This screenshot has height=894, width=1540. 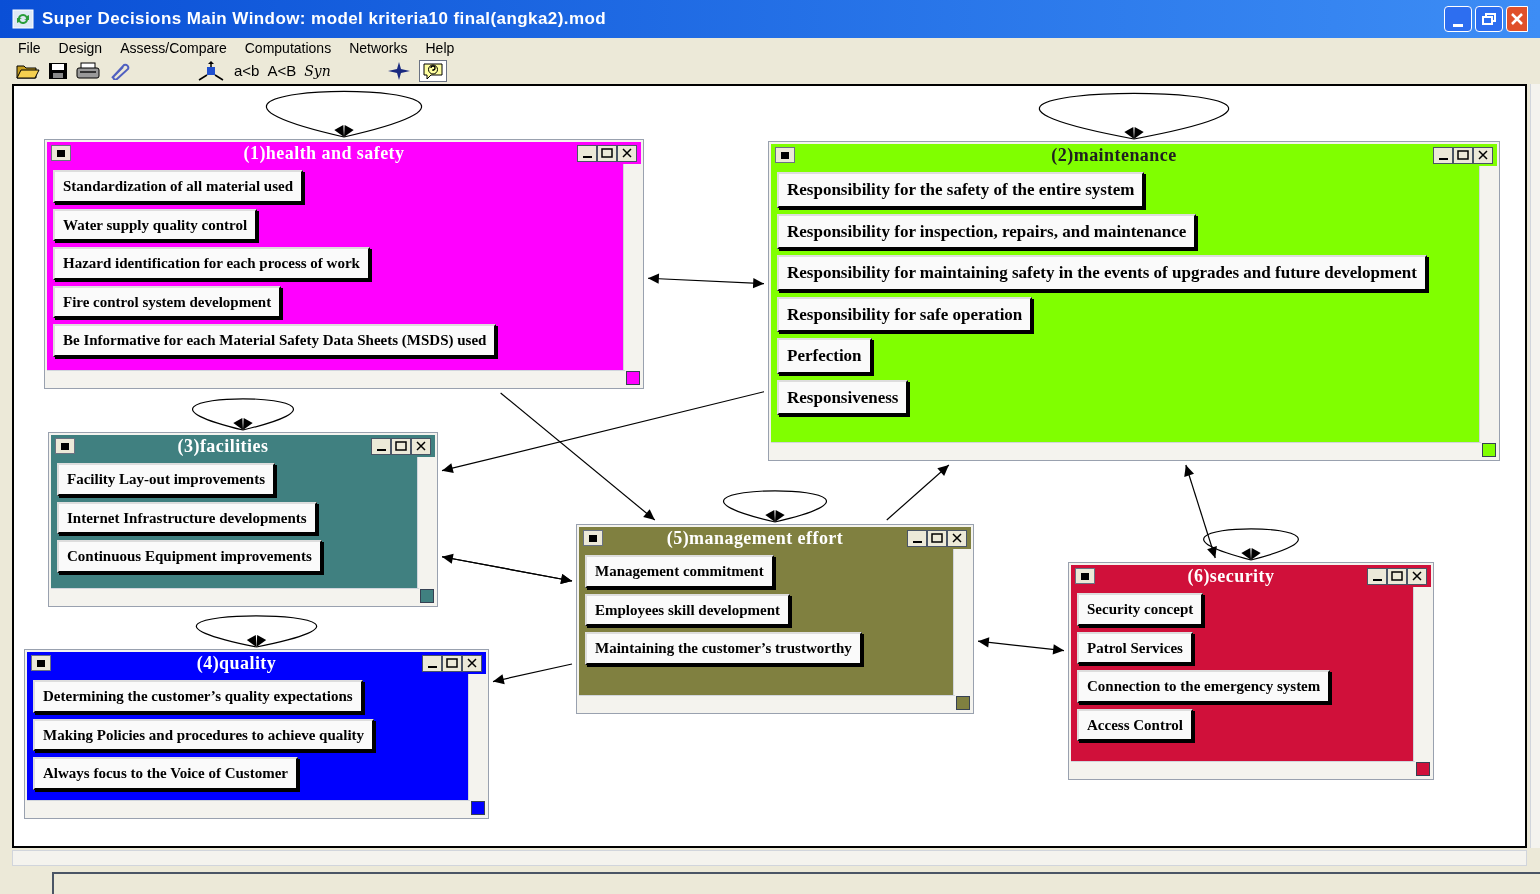 I want to click on app-icon, so click(x=23, y=19).